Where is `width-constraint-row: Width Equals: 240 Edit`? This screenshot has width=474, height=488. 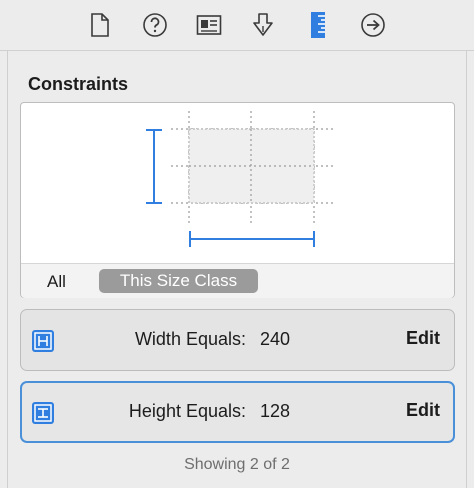 width-constraint-row: Width Equals: 240 Edit is located at coordinates (237, 340).